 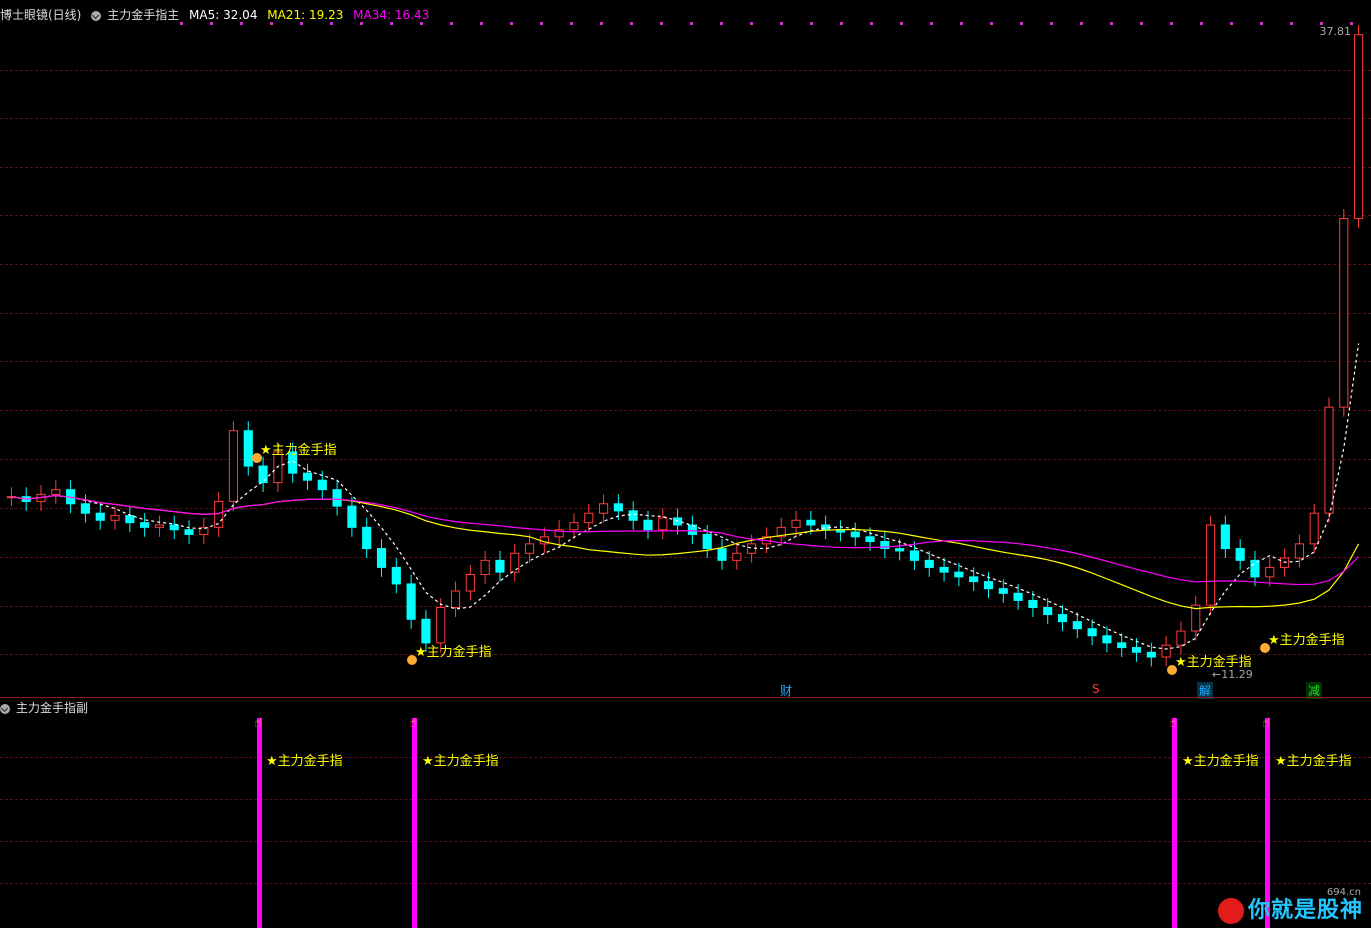 What do you see at coordinates (52, 708) in the screenshot?
I see `sub-indicator-name: 主力金手指副` at bounding box center [52, 708].